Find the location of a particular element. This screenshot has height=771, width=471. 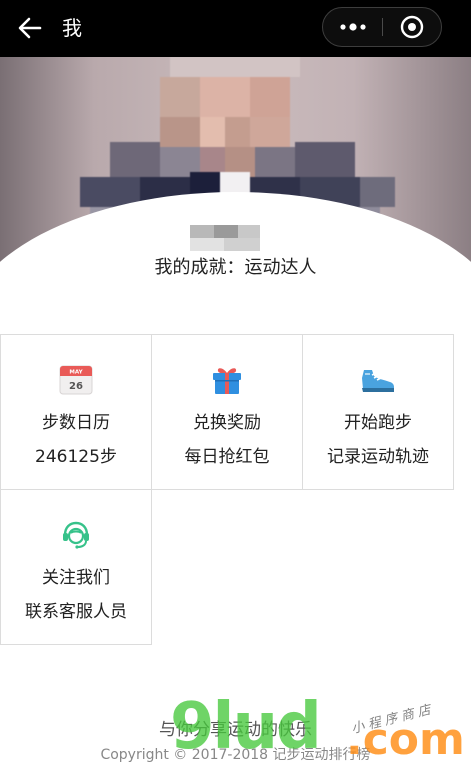

top-navbar: 我 is located at coordinates (235, 28).